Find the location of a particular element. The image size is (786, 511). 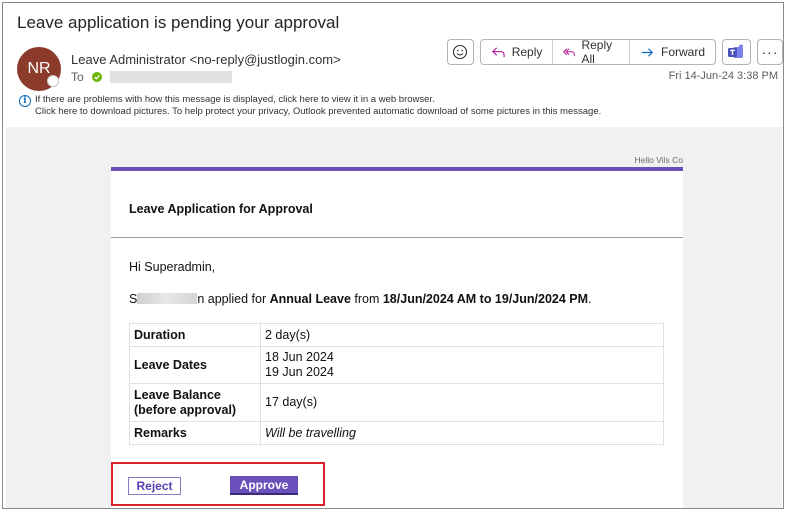

share-to-teams-button is located at coordinates (736, 52).